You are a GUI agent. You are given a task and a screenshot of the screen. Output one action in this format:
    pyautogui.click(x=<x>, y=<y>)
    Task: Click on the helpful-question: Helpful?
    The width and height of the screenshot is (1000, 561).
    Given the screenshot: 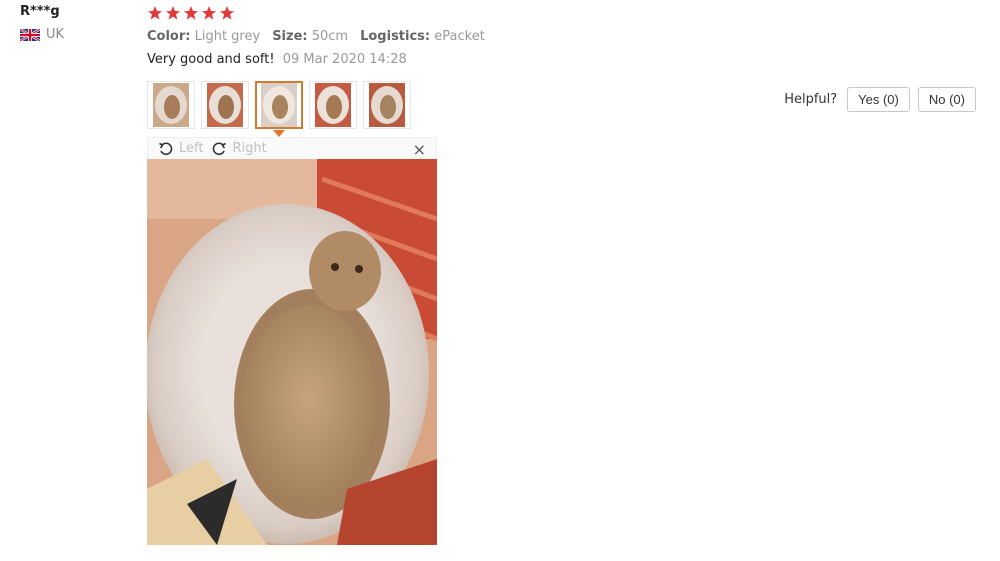 What is the action you would take?
    pyautogui.click(x=811, y=99)
    